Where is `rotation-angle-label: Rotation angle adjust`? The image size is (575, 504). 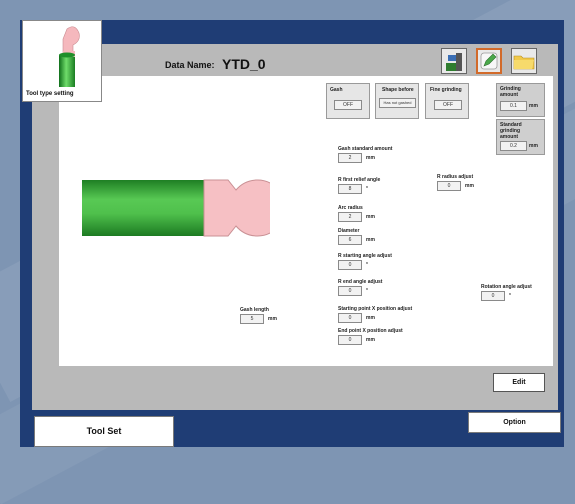
rotation-angle-label: Rotation angle adjust is located at coordinates (506, 287).